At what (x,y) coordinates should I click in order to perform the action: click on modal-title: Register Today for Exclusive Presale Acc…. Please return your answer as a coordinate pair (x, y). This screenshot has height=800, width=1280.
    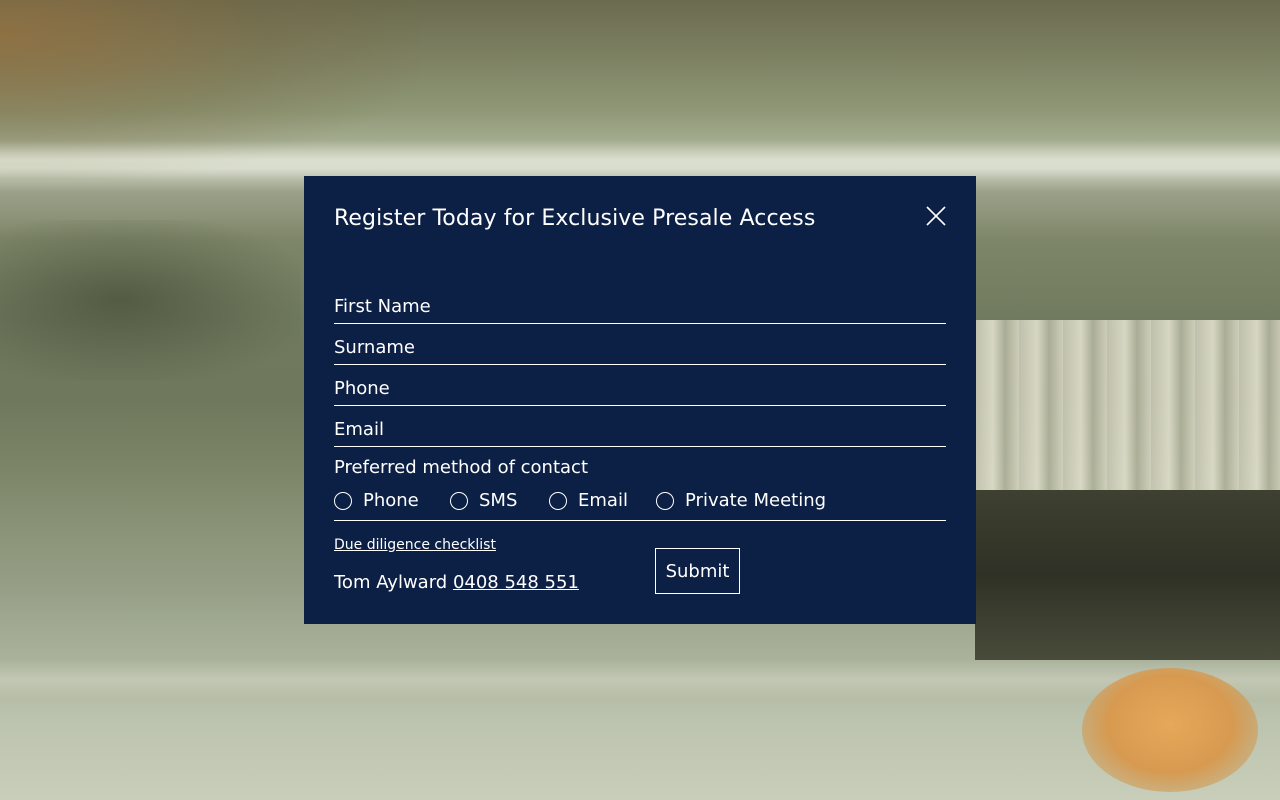
    Looking at the image, I should click on (575, 218).